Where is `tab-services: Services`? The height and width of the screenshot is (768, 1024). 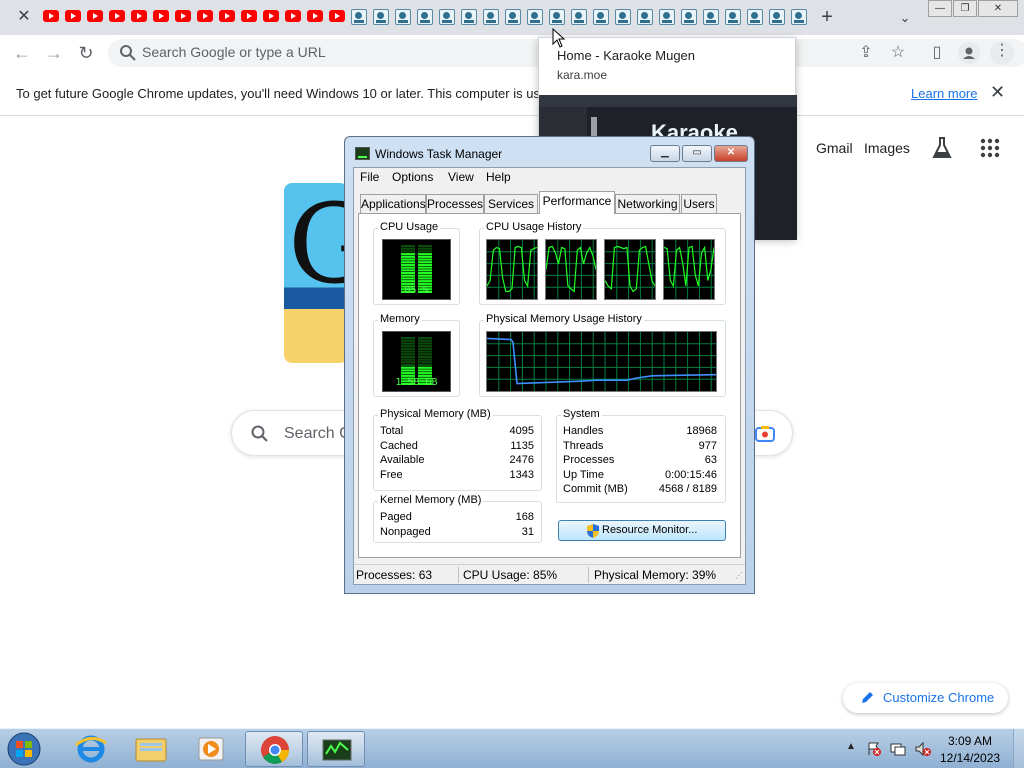 tab-services: Services is located at coordinates (511, 203).